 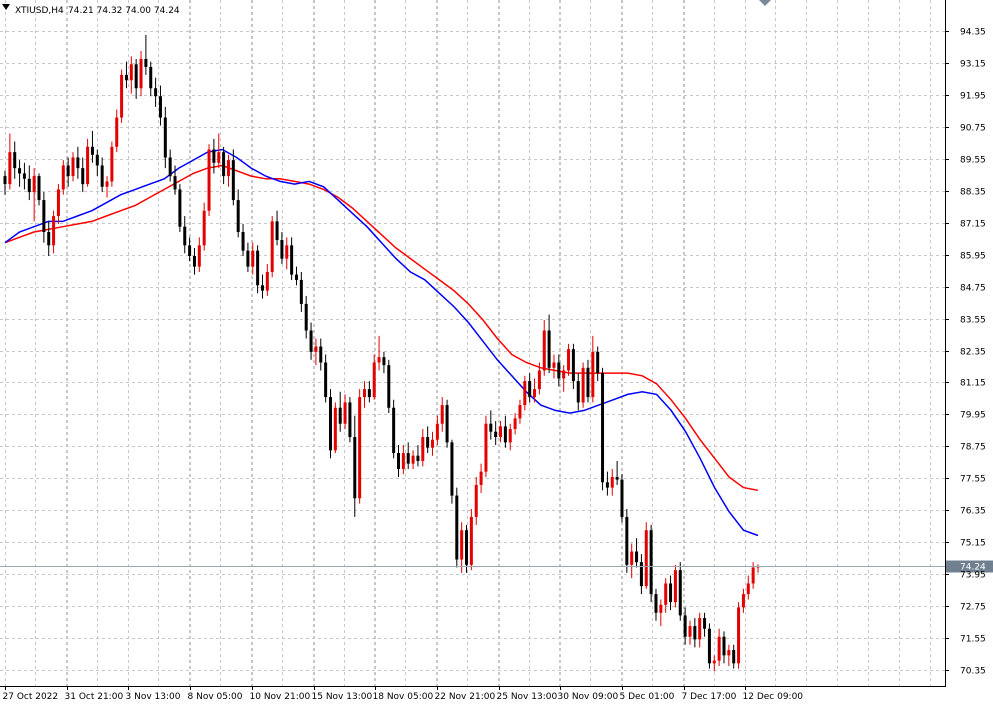 I want to click on price-tick-label: 94.35, so click(x=973, y=33).